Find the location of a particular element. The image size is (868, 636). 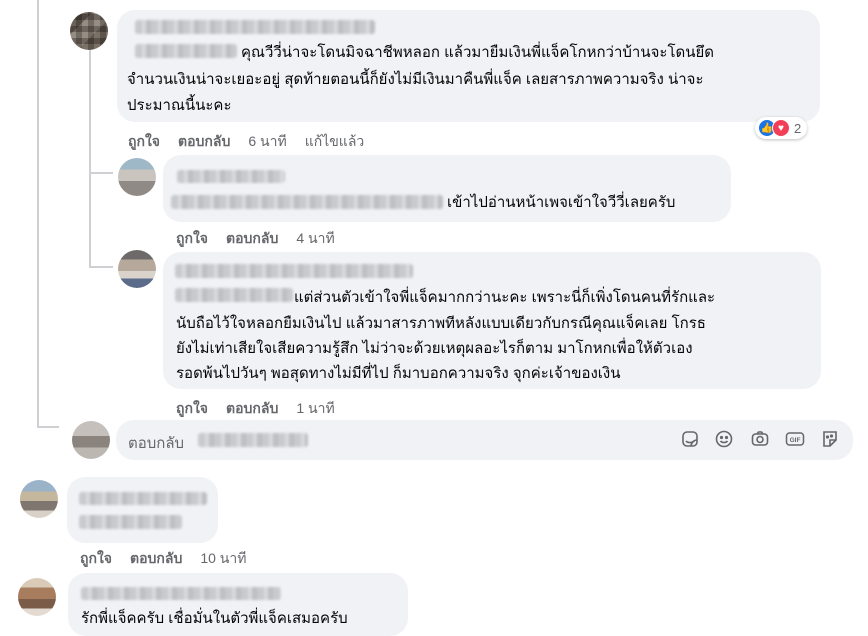

svg-text: GIF is located at coordinates (795, 440).